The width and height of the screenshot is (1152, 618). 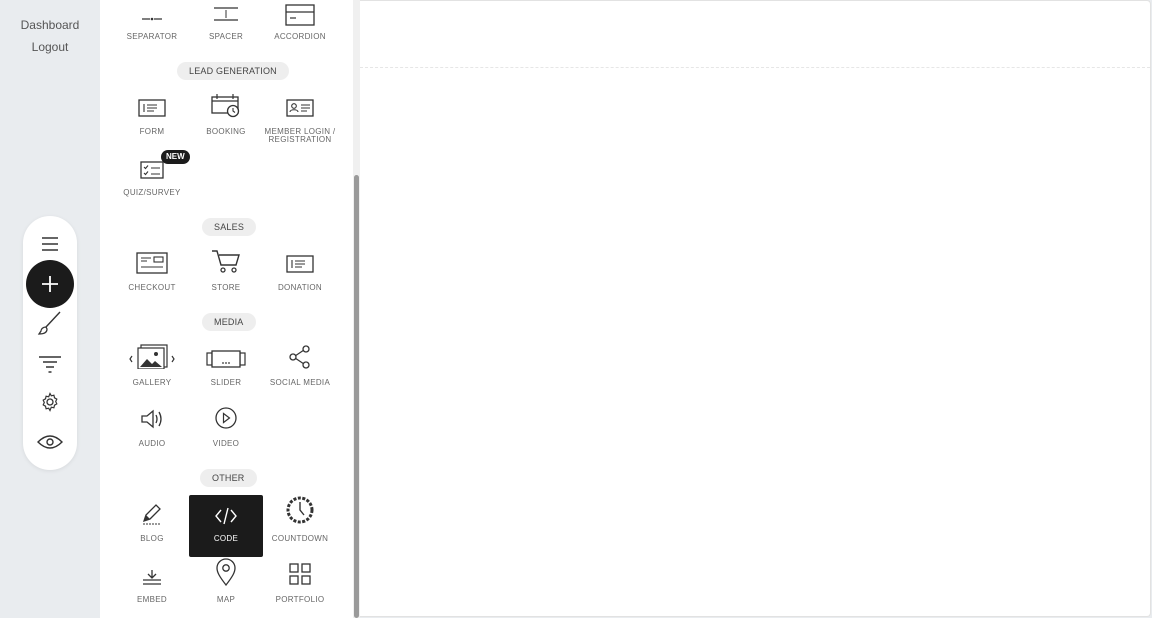 What do you see at coordinates (300, 139) in the screenshot?
I see `element-label-line2: REGISTRATION` at bounding box center [300, 139].